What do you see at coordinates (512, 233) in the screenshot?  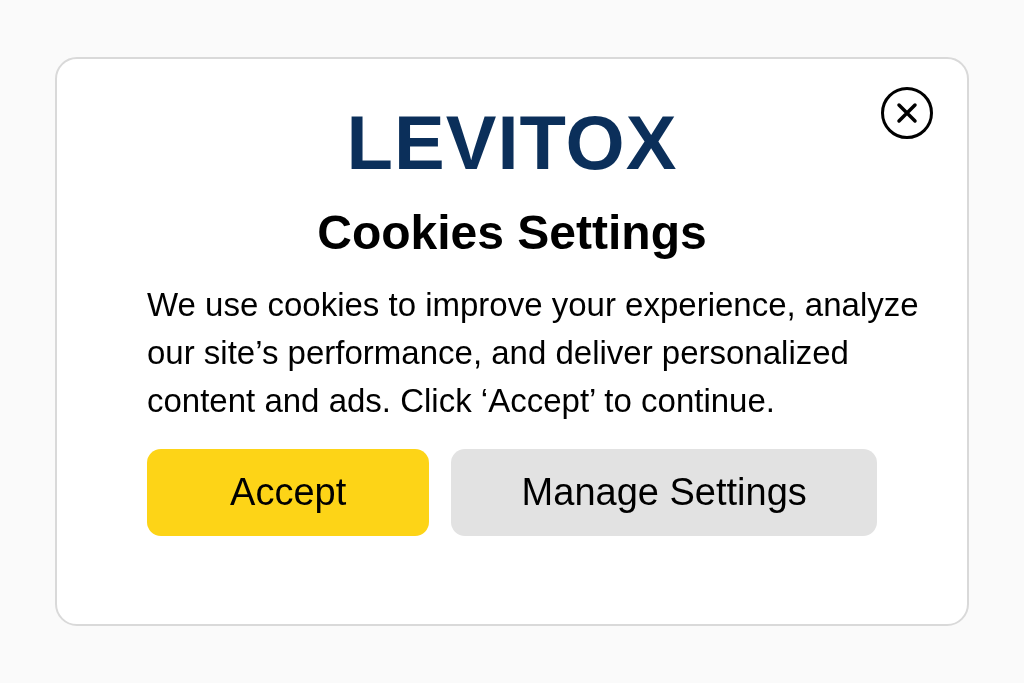 I see `dialog-title: Cookies Settings` at bounding box center [512, 233].